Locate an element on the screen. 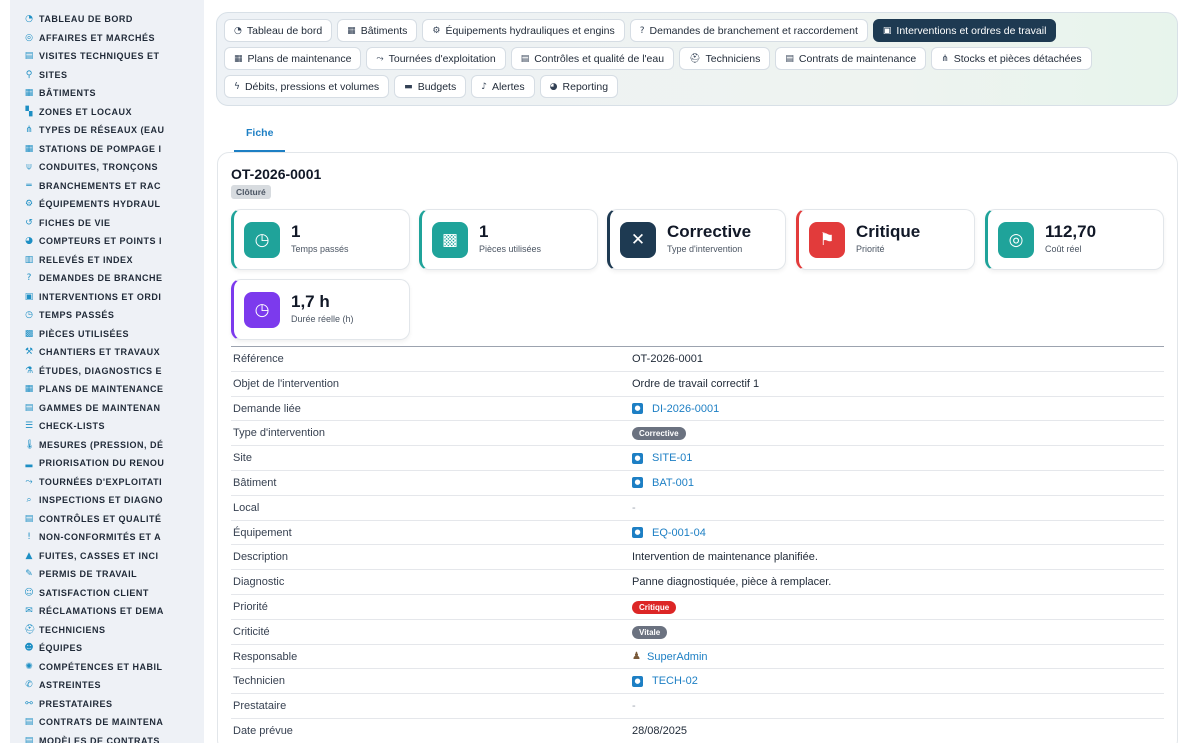 This screenshot has height=743, width=1200. sidebar-item: ✆ ASTREINTES is located at coordinates (107, 685).